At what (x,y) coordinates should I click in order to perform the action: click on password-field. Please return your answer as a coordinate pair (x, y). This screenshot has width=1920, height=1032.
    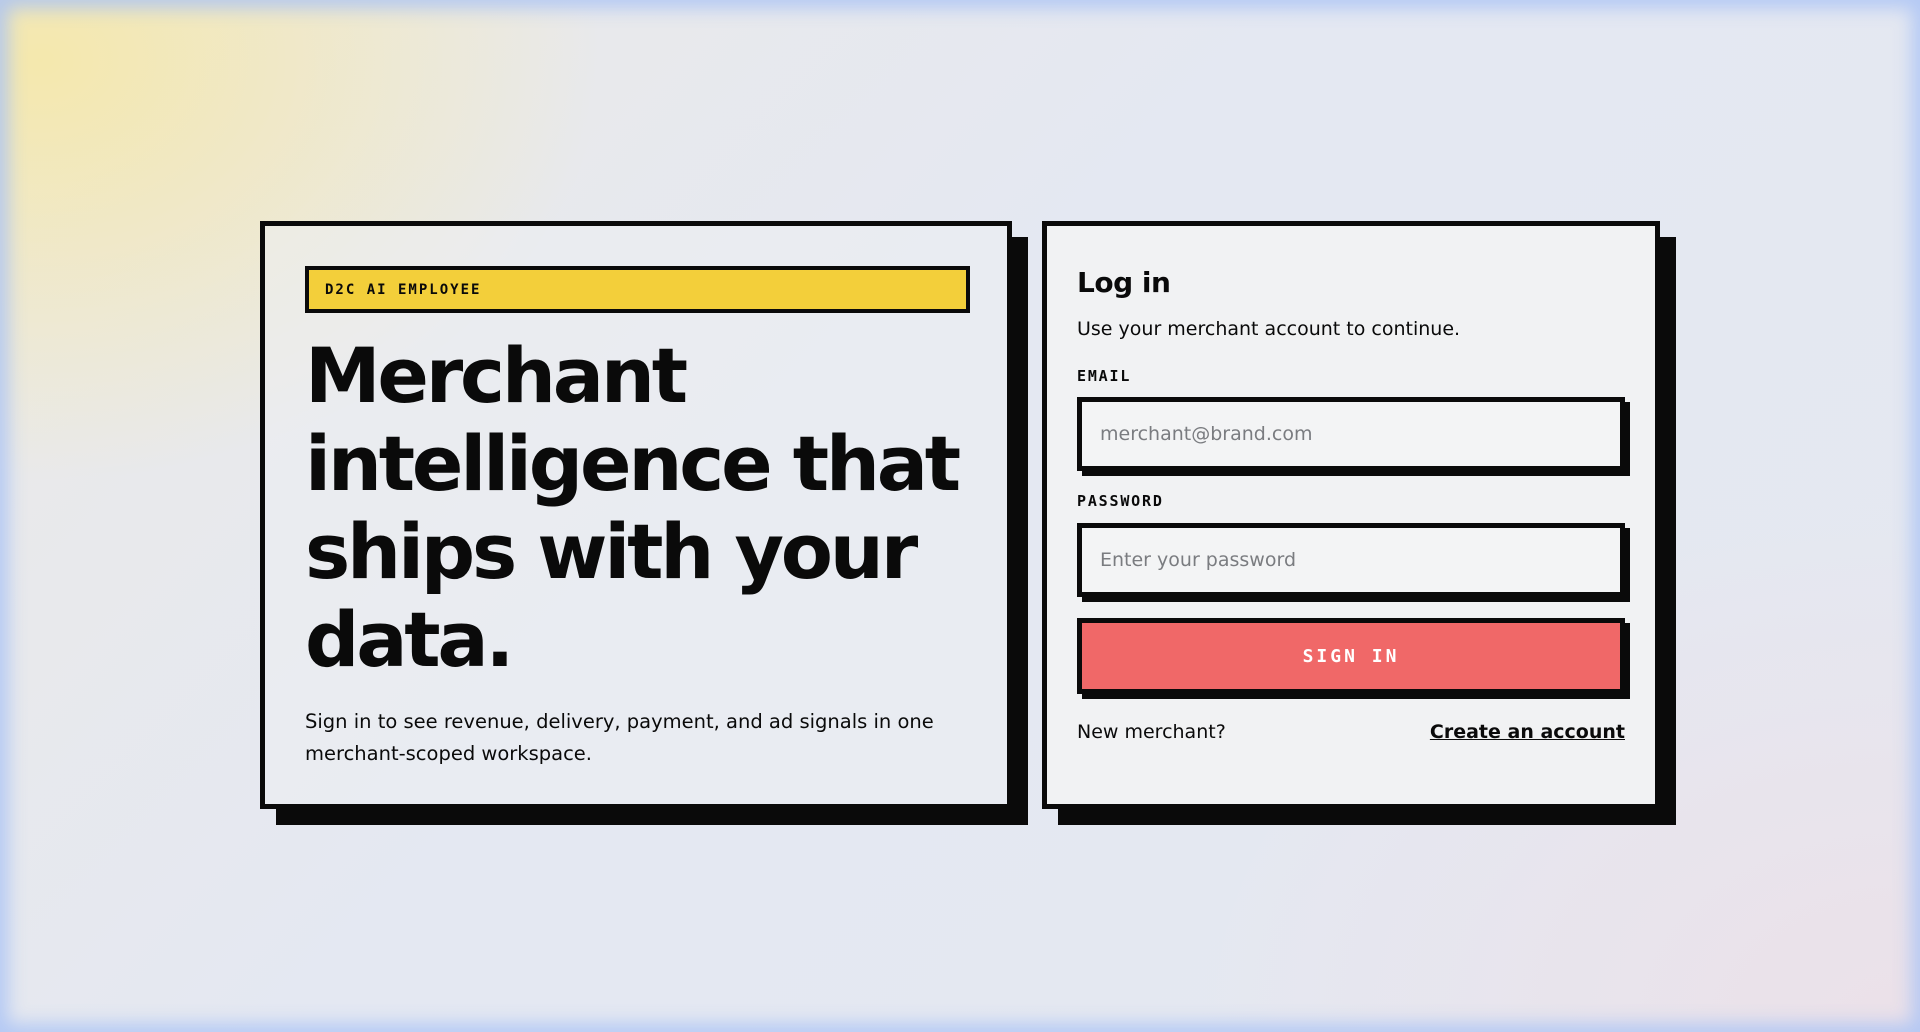
    Looking at the image, I should click on (1351, 560).